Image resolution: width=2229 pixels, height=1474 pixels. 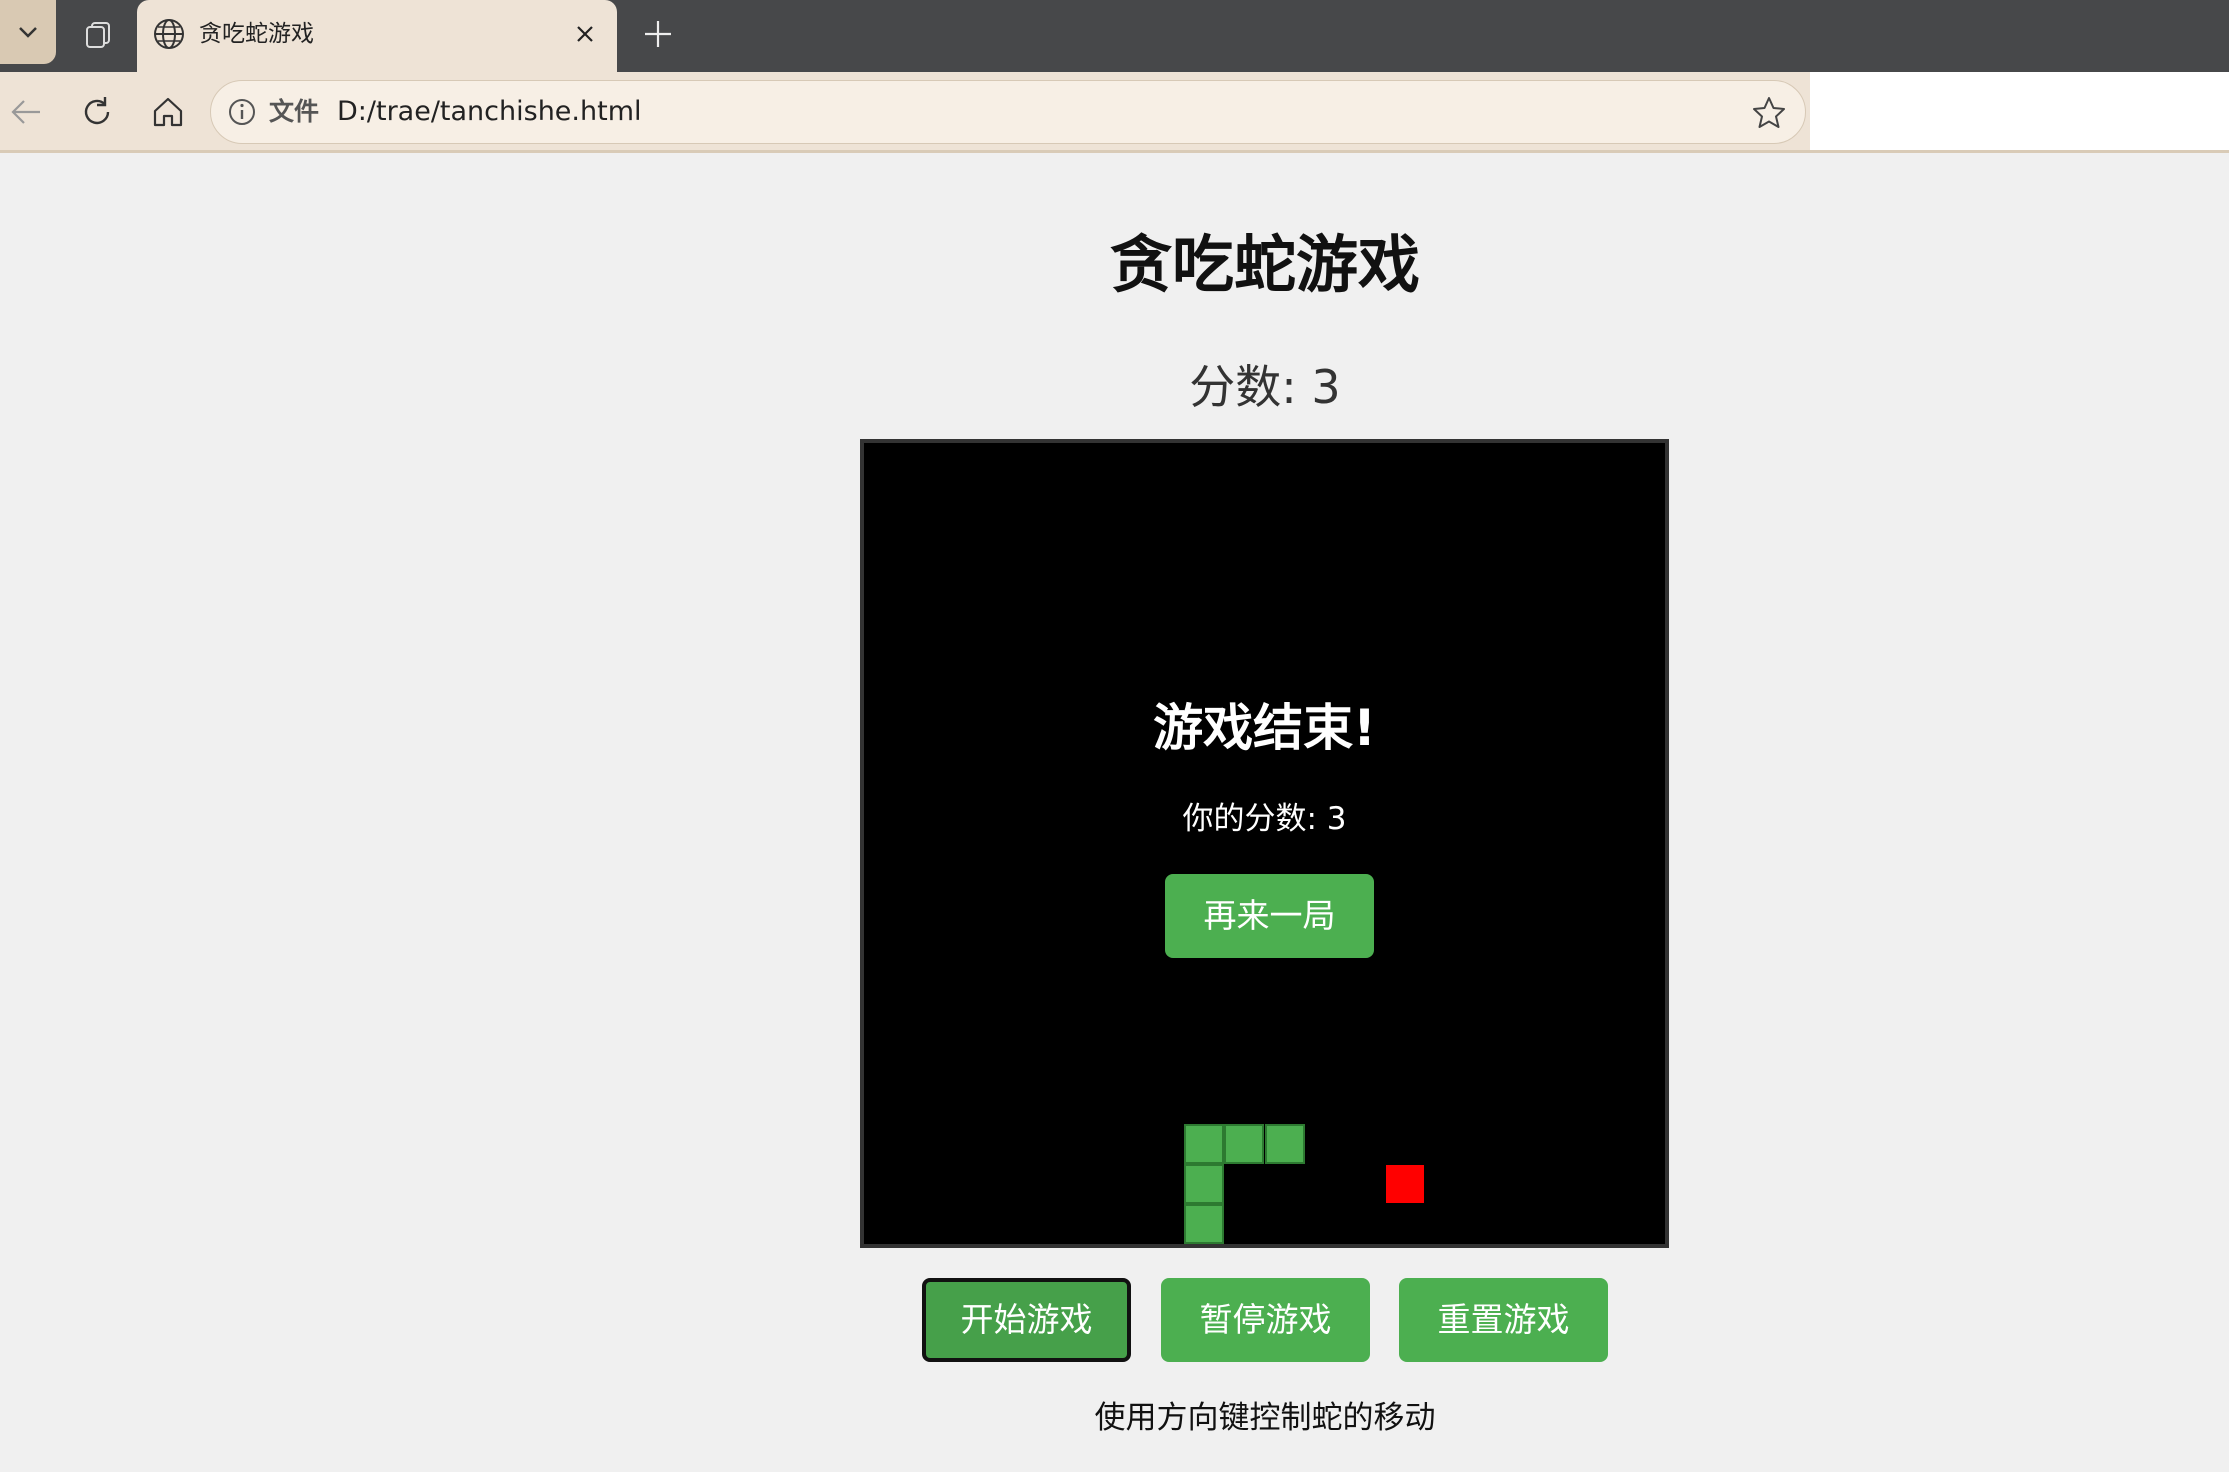 I want to click on globe-icon, so click(x=169, y=34).